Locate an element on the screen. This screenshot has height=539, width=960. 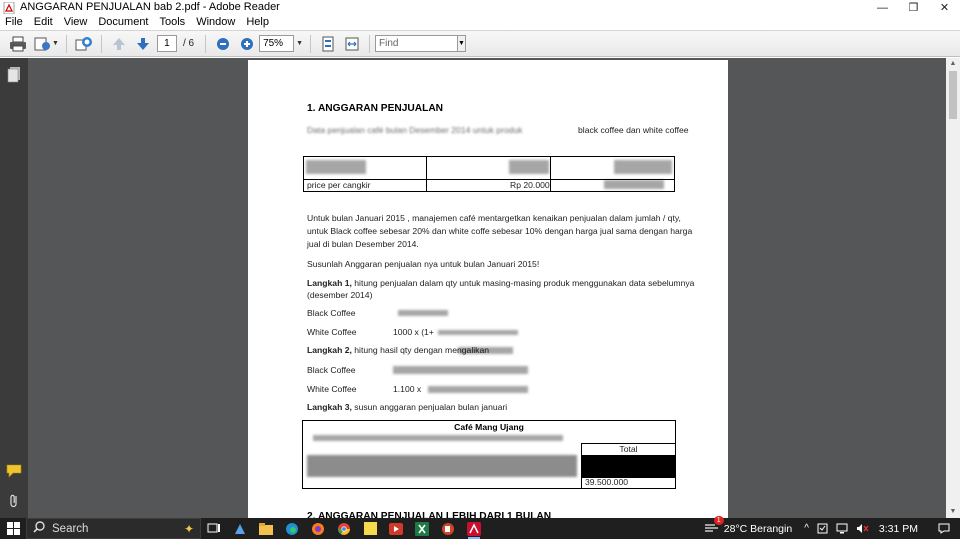
show-hidden-icons-icon: ^ is located at coordinates (806, 528).